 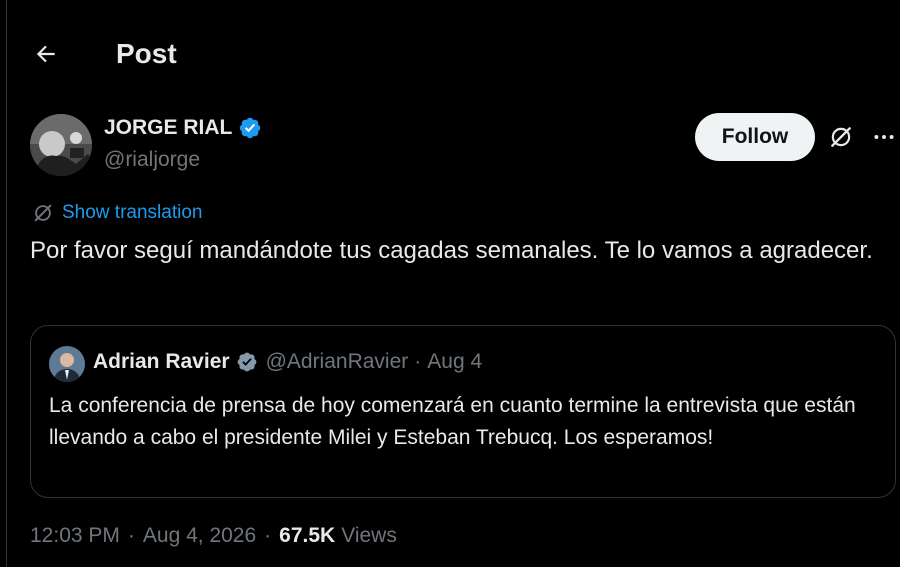 I want to click on more-horizontal-icon, so click(x=884, y=137).